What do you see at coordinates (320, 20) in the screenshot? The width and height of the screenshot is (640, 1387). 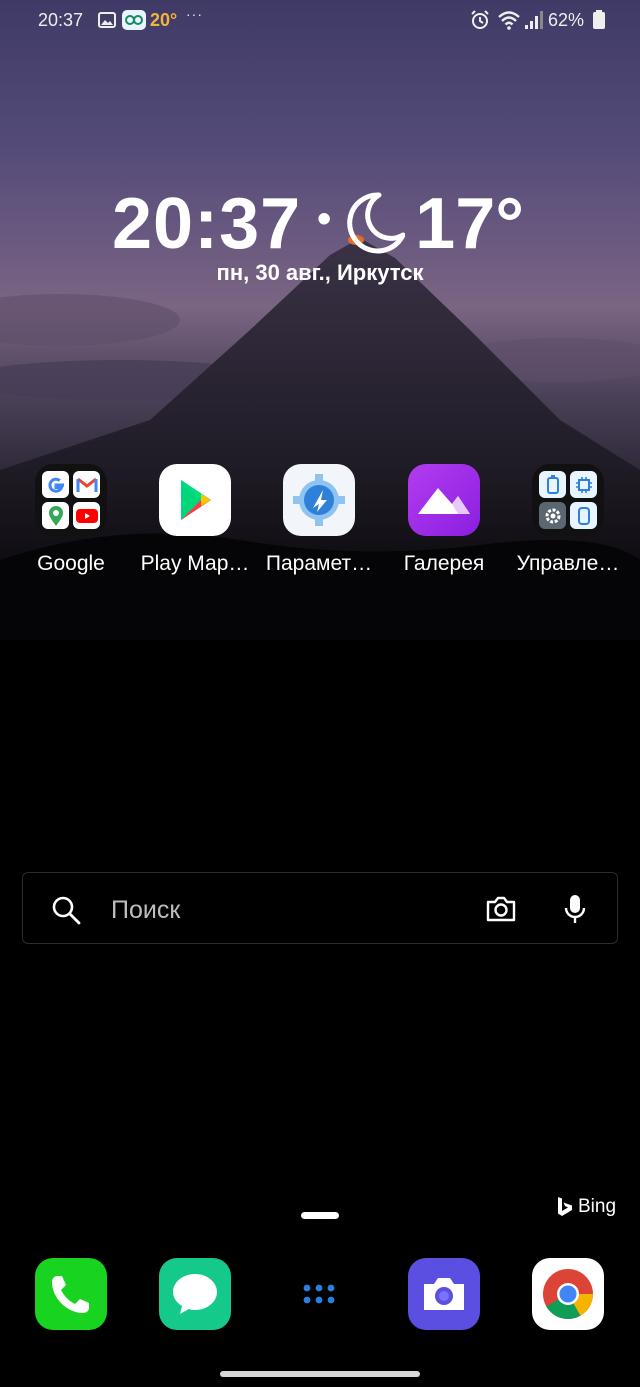 I see `status-bar: 20:37 20° ··· 62%` at bounding box center [320, 20].